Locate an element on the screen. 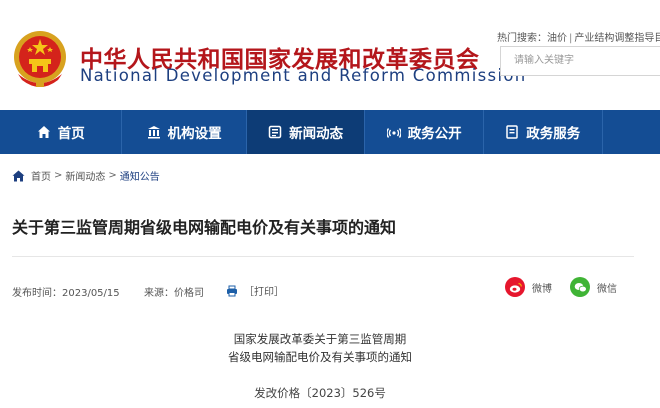  nav-item-more is located at coordinates (631, 132).